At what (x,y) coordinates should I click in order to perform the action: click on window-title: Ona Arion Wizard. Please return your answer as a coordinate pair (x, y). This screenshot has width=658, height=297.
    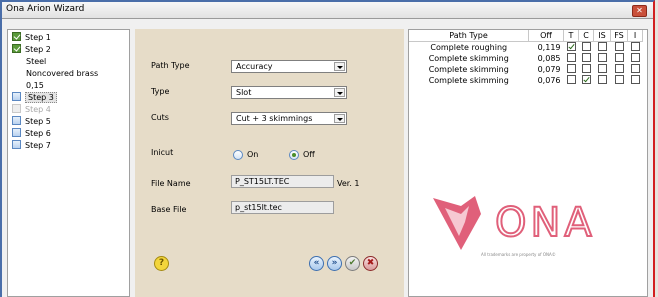
    Looking at the image, I should click on (45, 9).